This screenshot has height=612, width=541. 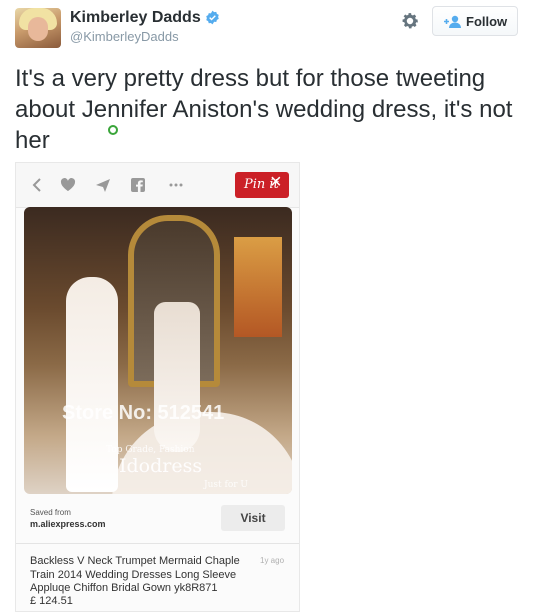 I want to click on follow-button: Follow, so click(x=475, y=21).